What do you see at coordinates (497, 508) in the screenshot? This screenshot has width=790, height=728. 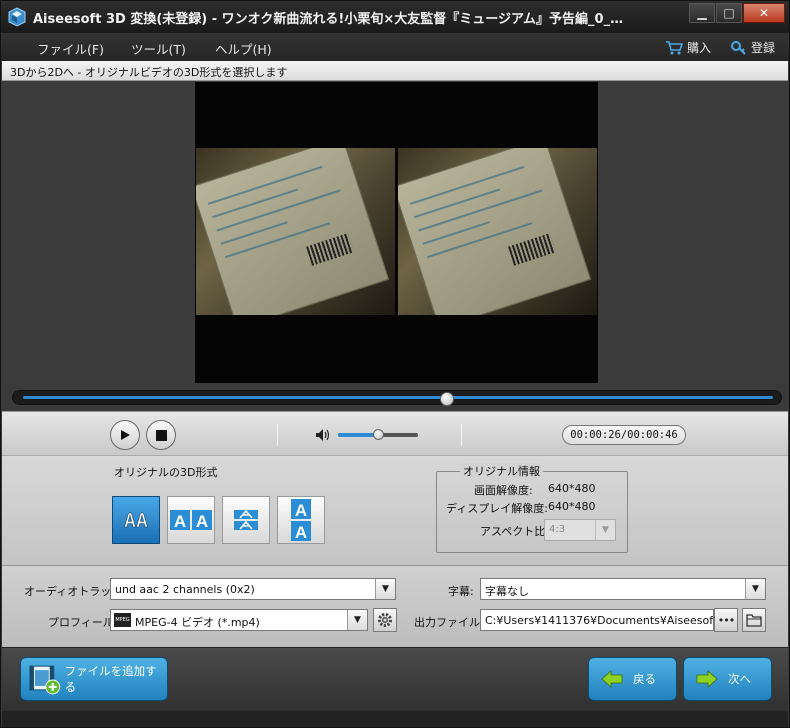 I see `display-resolution-label: ディスプレイ解像度:` at bounding box center [497, 508].